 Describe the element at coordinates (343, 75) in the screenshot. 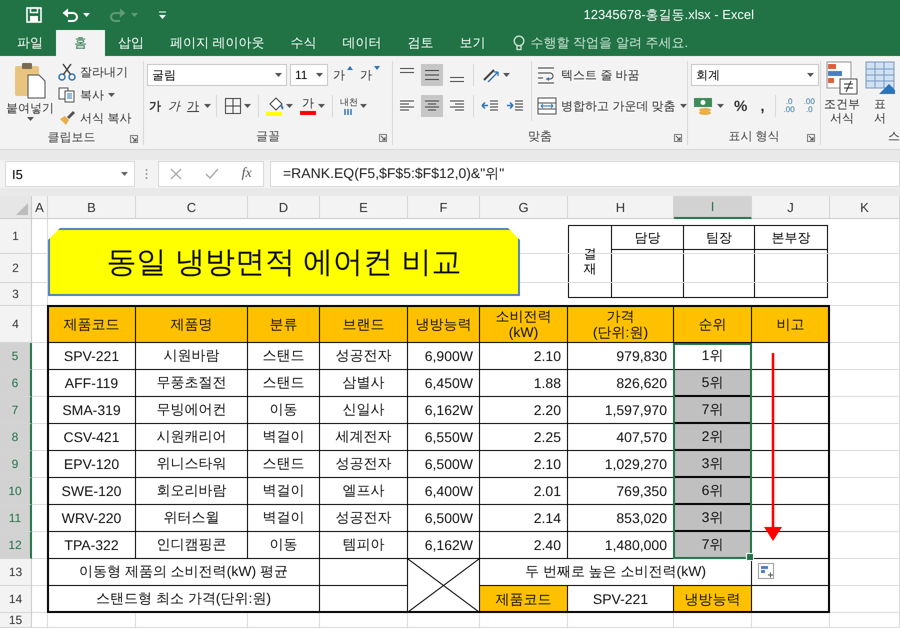

I see `grow-font-button: 가` at that location.